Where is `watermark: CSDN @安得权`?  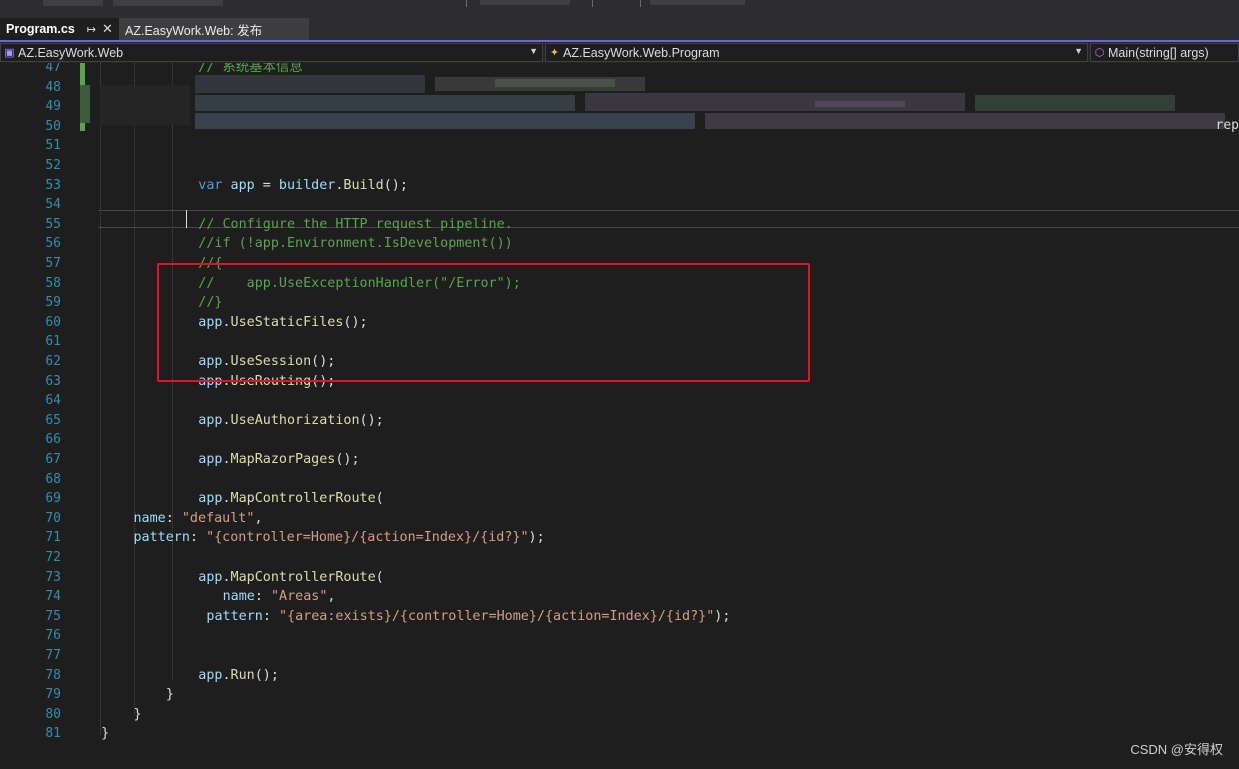
watermark: CSDN @安得权 is located at coordinates (1176, 749).